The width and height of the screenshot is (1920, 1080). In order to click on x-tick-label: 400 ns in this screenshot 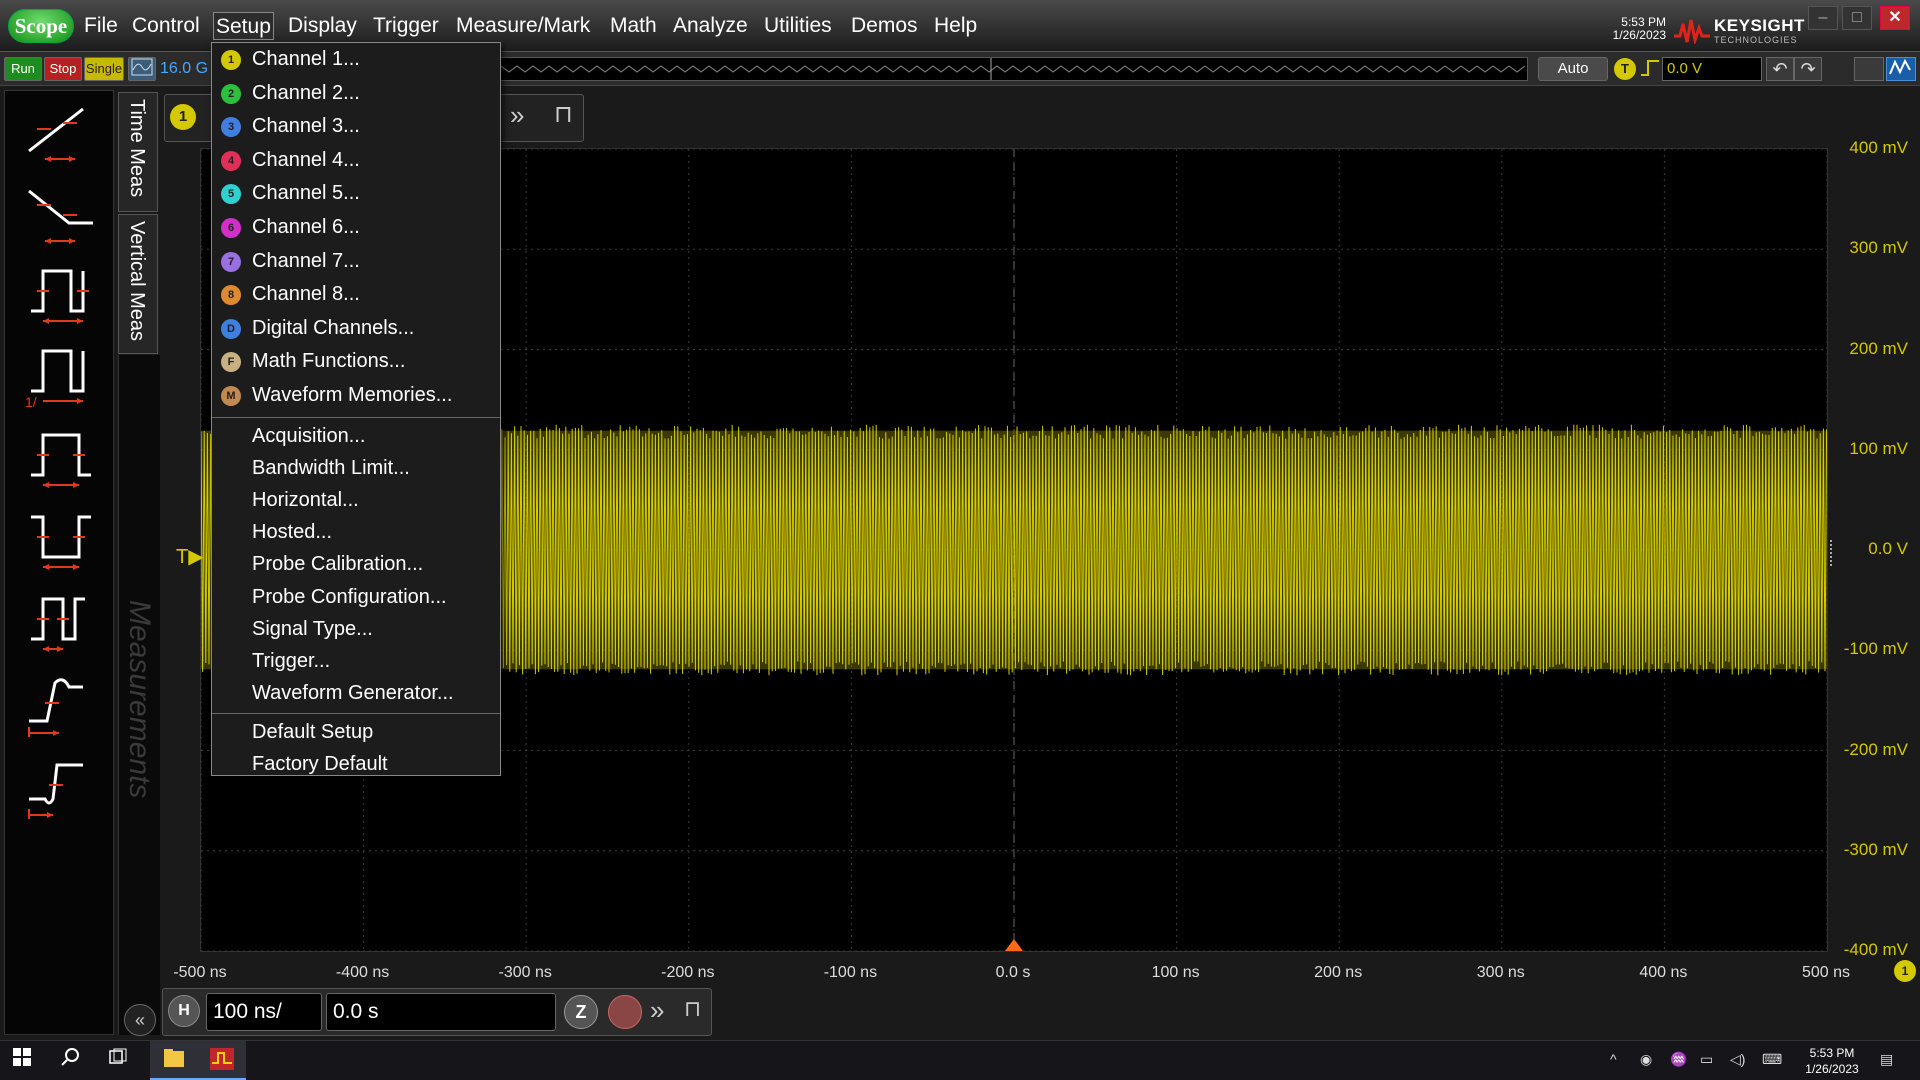, I will do `click(1663, 972)`.